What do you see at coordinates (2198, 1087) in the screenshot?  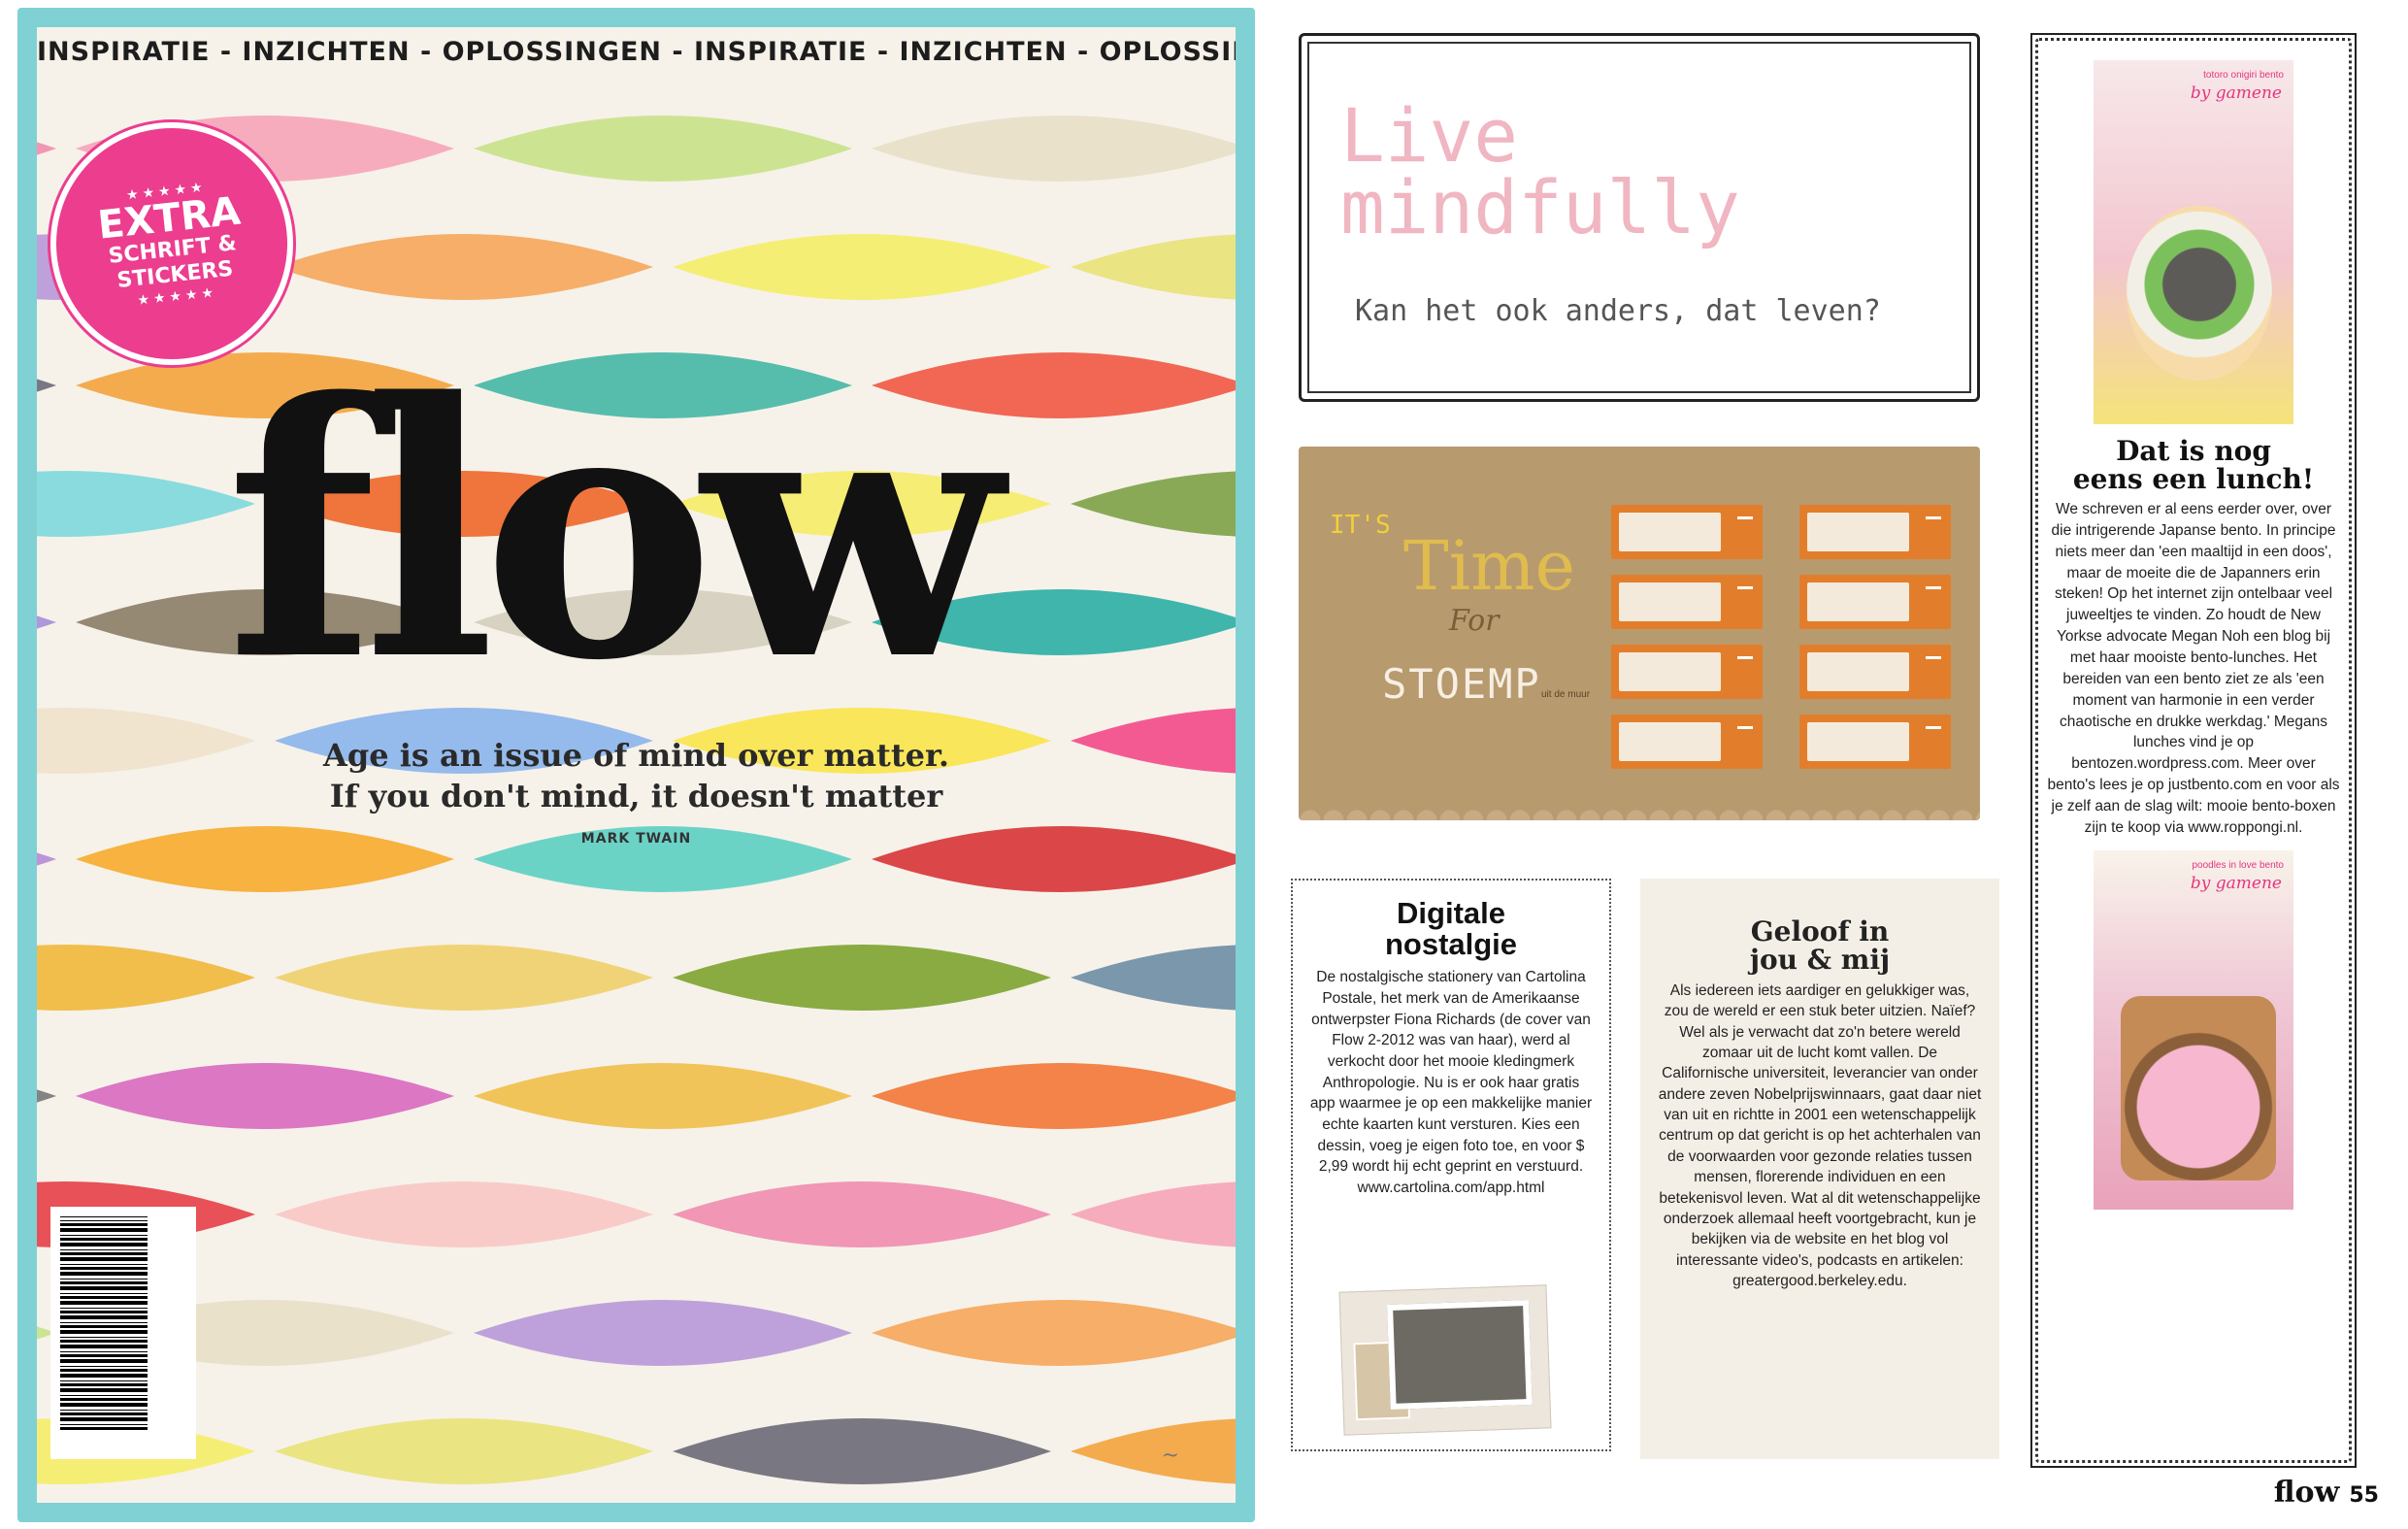 I see `bento-box-icon` at bounding box center [2198, 1087].